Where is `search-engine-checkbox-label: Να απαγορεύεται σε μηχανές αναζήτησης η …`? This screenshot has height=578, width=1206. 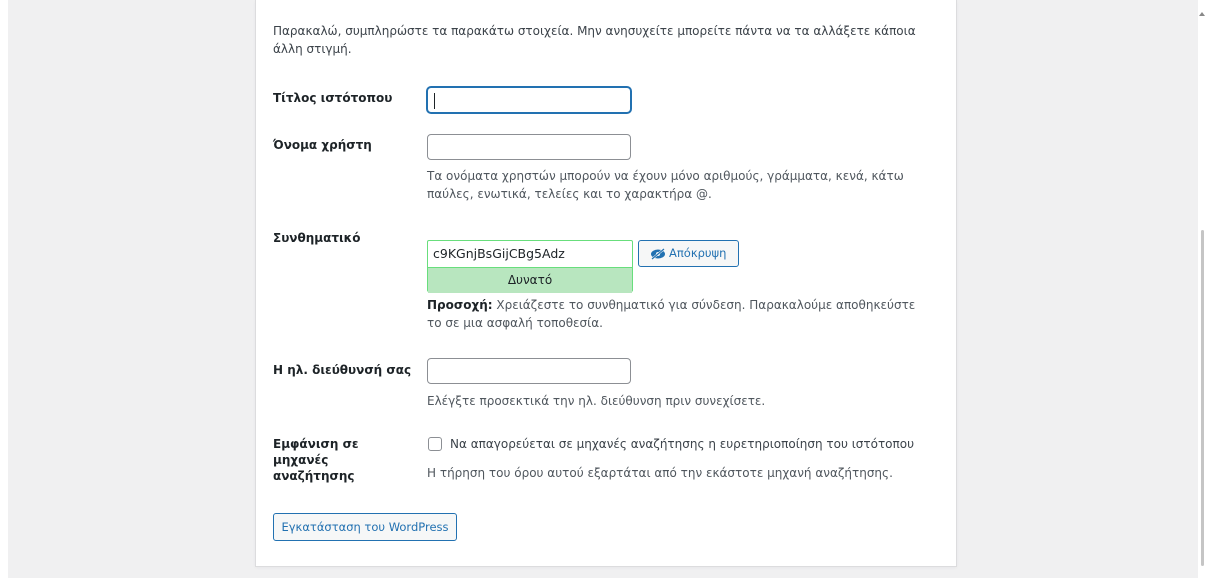 search-engine-checkbox-label: Να απαγορεύεται σε μηχανές αναζήτησης η … is located at coordinates (685, 444).